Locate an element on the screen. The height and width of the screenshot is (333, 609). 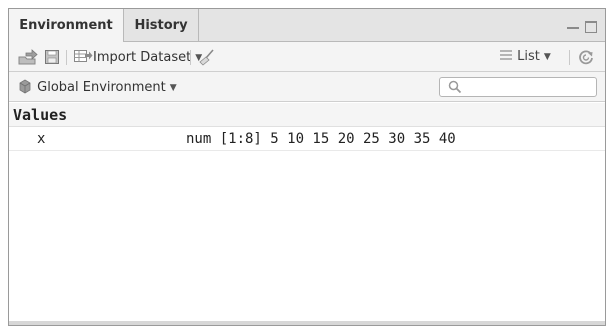
view-mode-dropdown: List ▼ is located at coordinates (525, 57).